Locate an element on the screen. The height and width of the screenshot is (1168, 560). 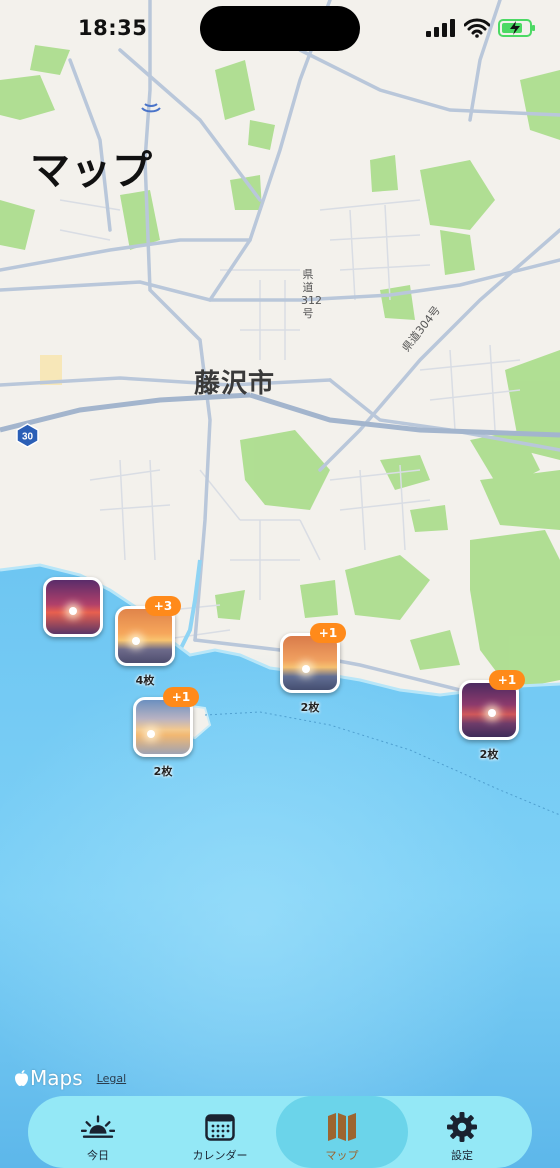
sunrise-icon is located at coordinates (98, 1127).